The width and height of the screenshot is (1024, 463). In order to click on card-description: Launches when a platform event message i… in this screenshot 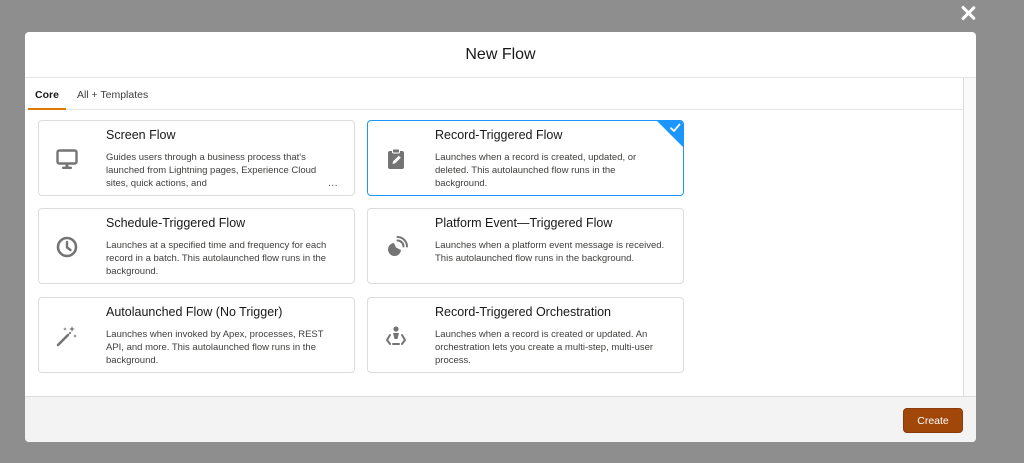, I will do `click(550, 252)`.